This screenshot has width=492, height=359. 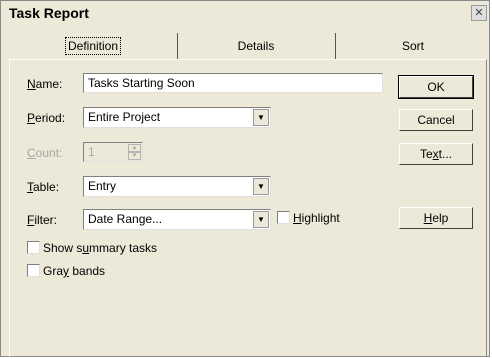 What do you see at coordinates (74, 271) in the screenshot?
I see `gray-bands-label: Gray bands` at bounding box center [74, 271].